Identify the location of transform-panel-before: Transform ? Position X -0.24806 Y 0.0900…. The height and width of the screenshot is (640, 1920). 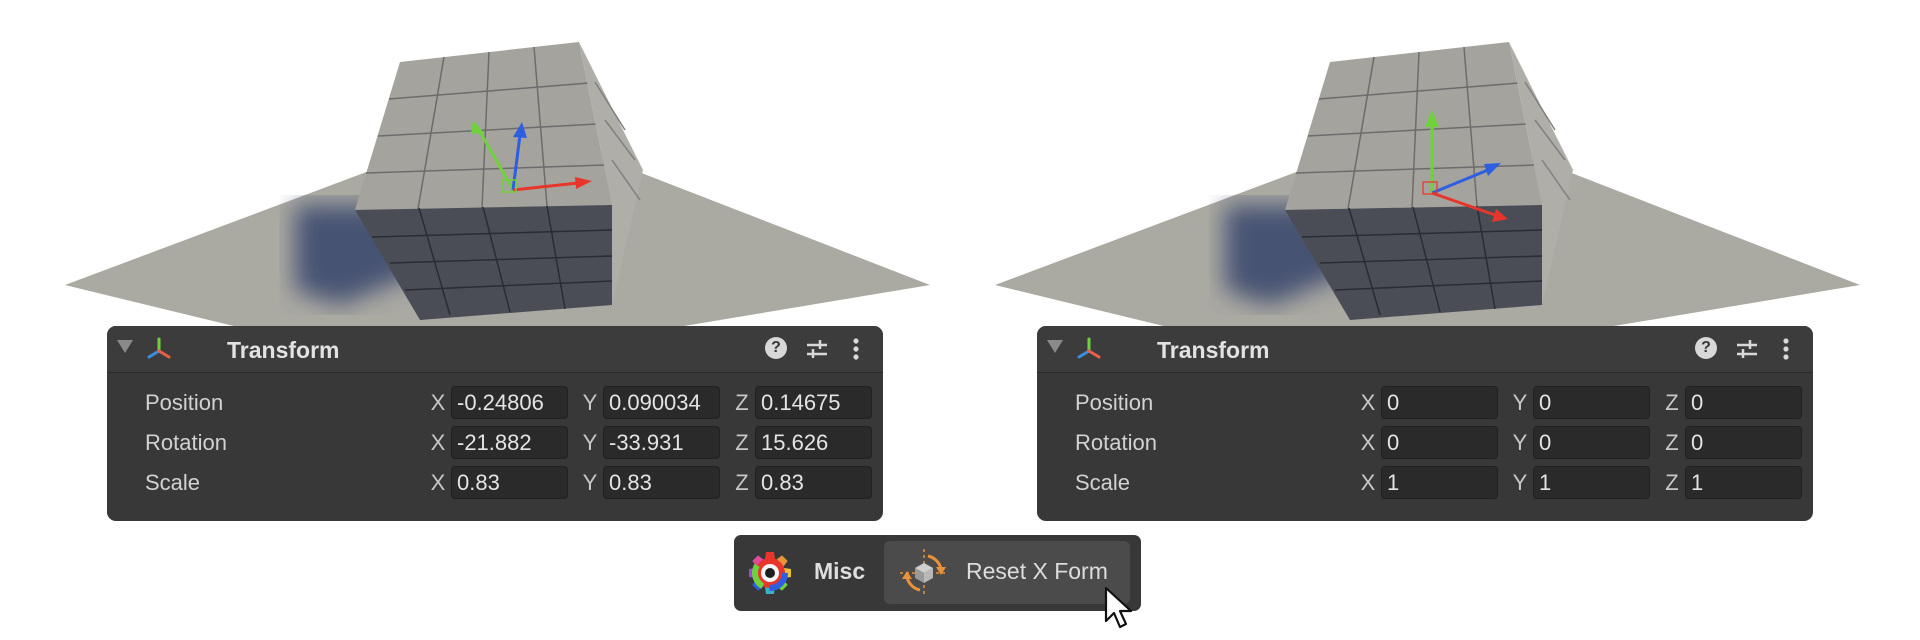
(495, 423).